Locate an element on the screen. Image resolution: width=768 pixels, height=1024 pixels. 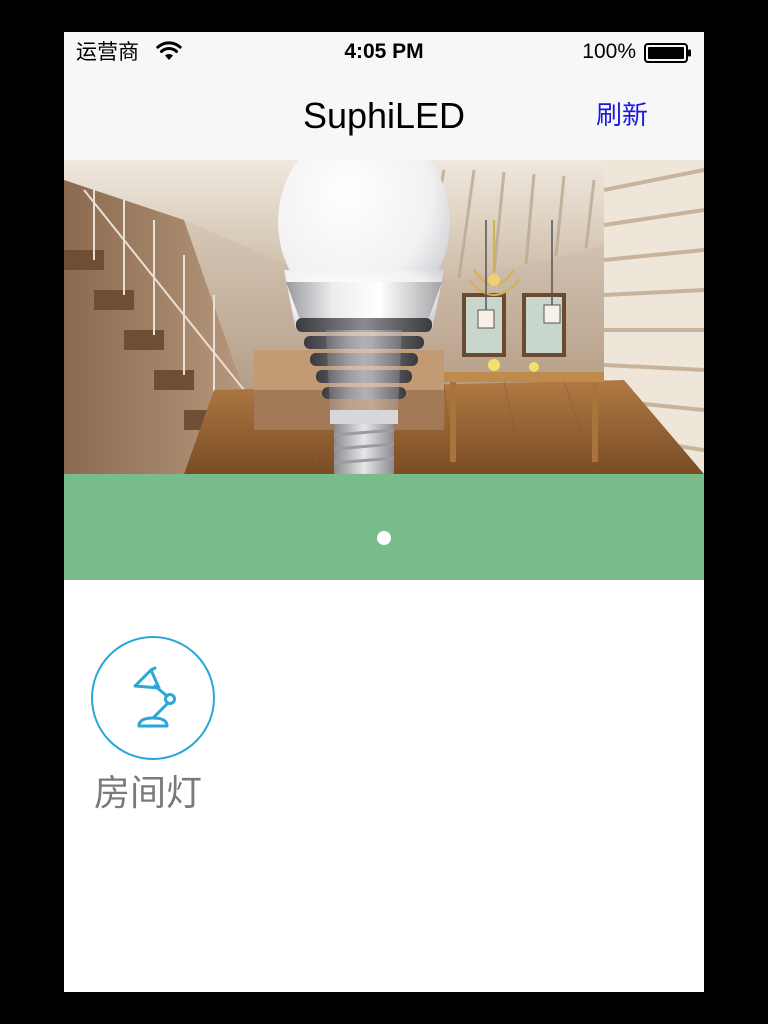
battery-icon is located at coordinates (667, 53).